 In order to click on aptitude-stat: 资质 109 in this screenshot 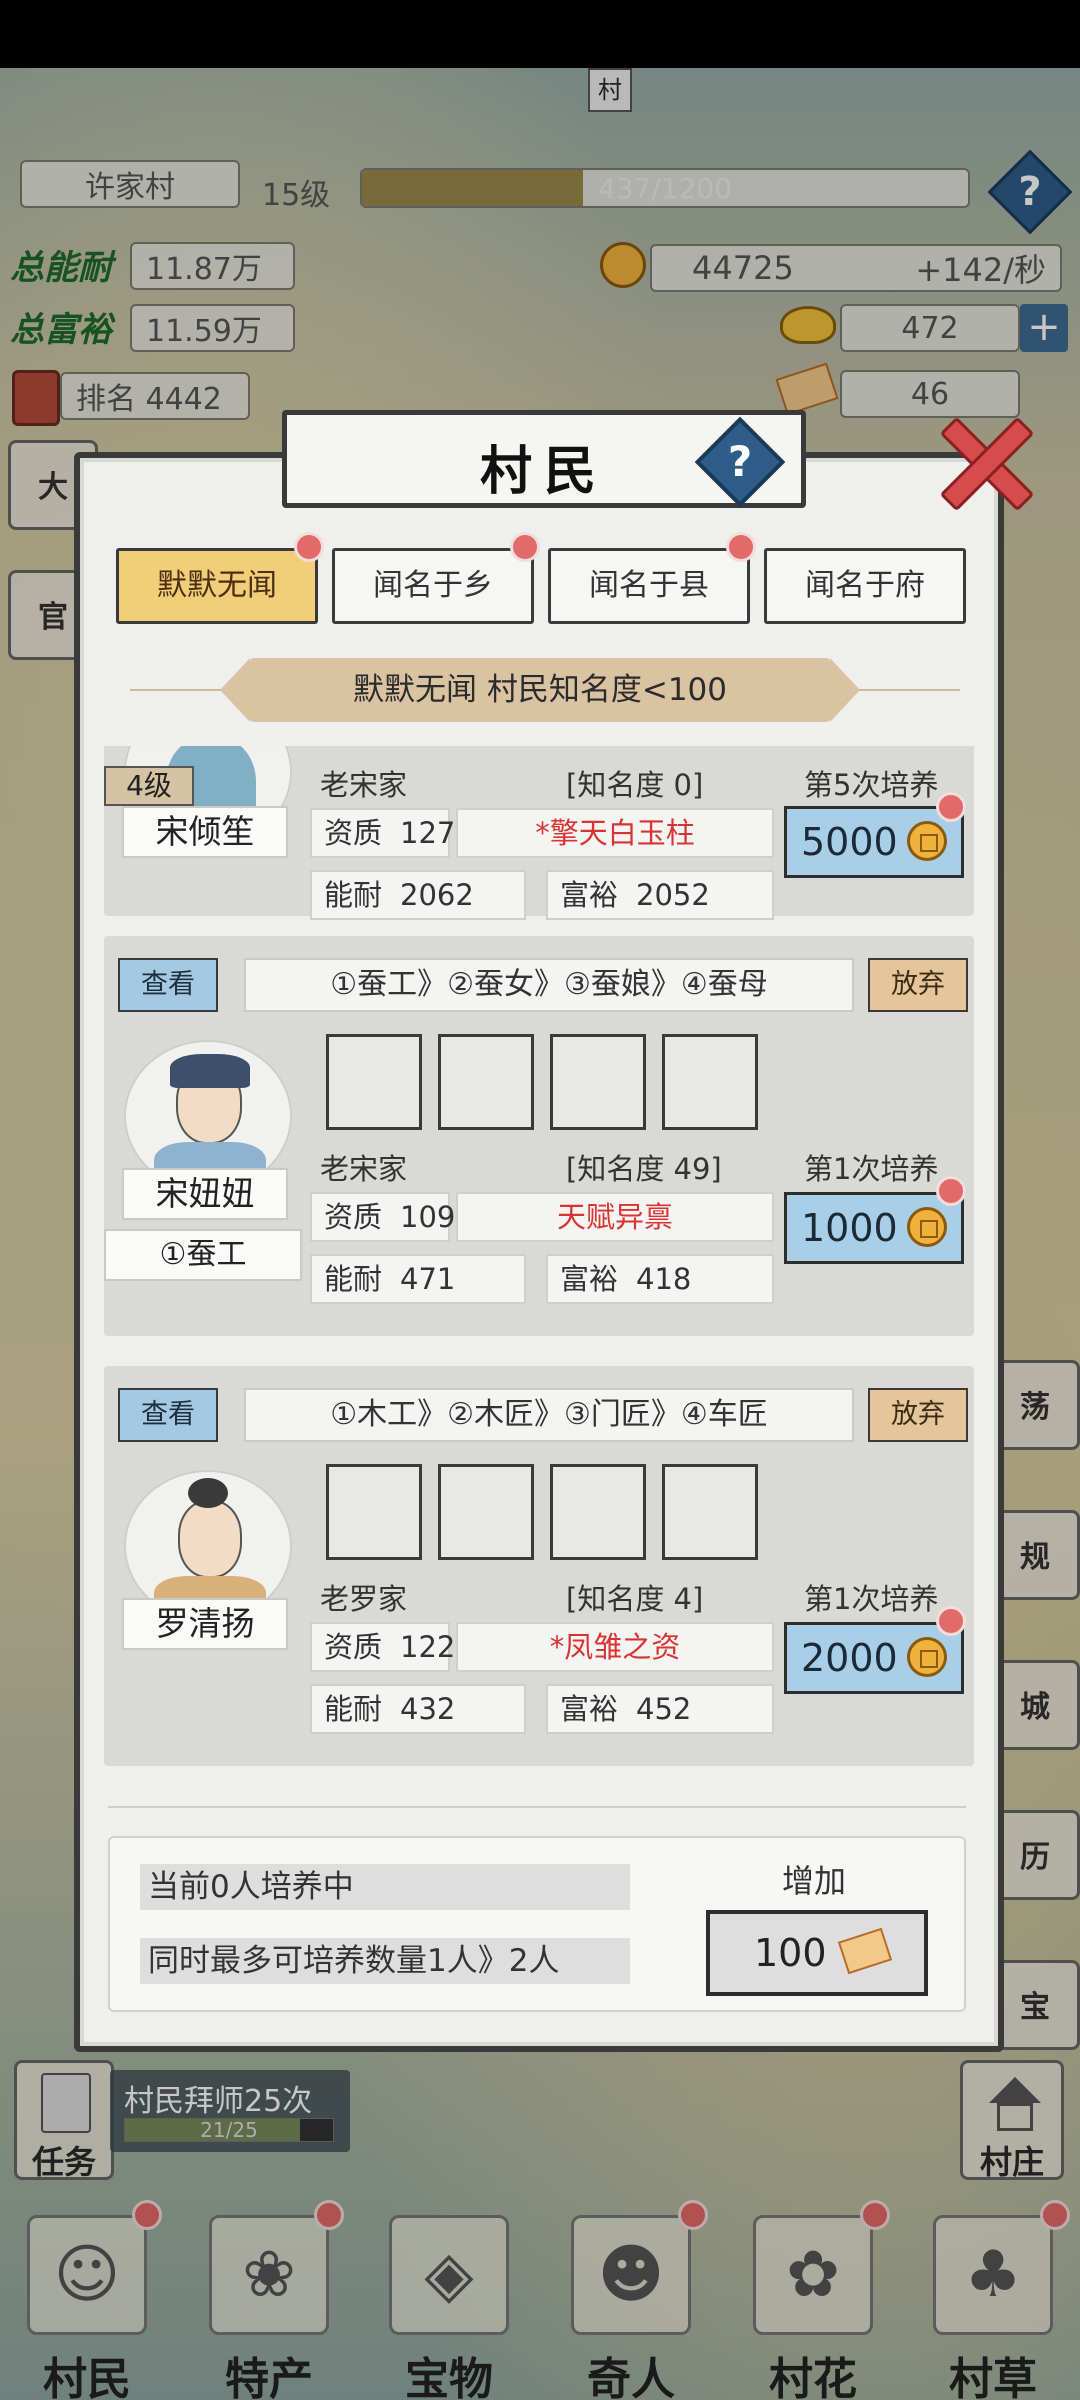, I will do `click(382, 1217)`.